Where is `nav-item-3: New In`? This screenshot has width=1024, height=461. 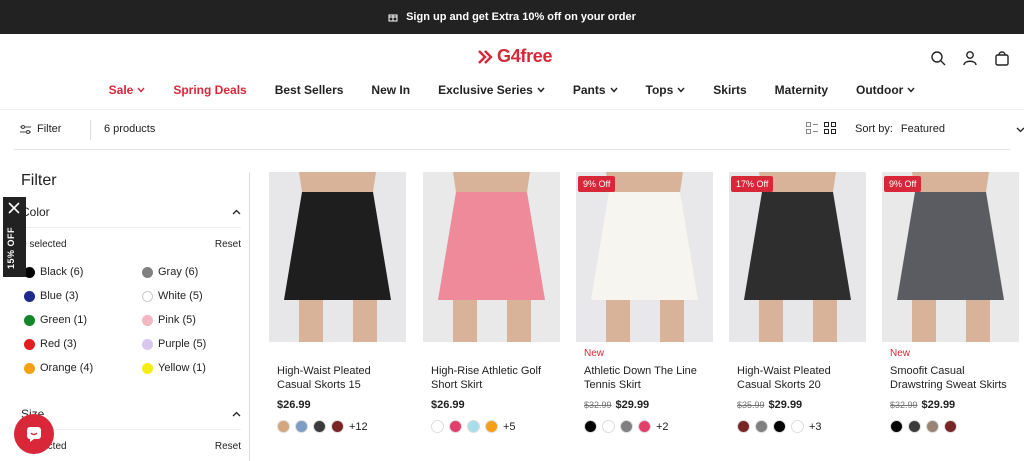
nav-item-3: New In is located at coordinates (390, 90).